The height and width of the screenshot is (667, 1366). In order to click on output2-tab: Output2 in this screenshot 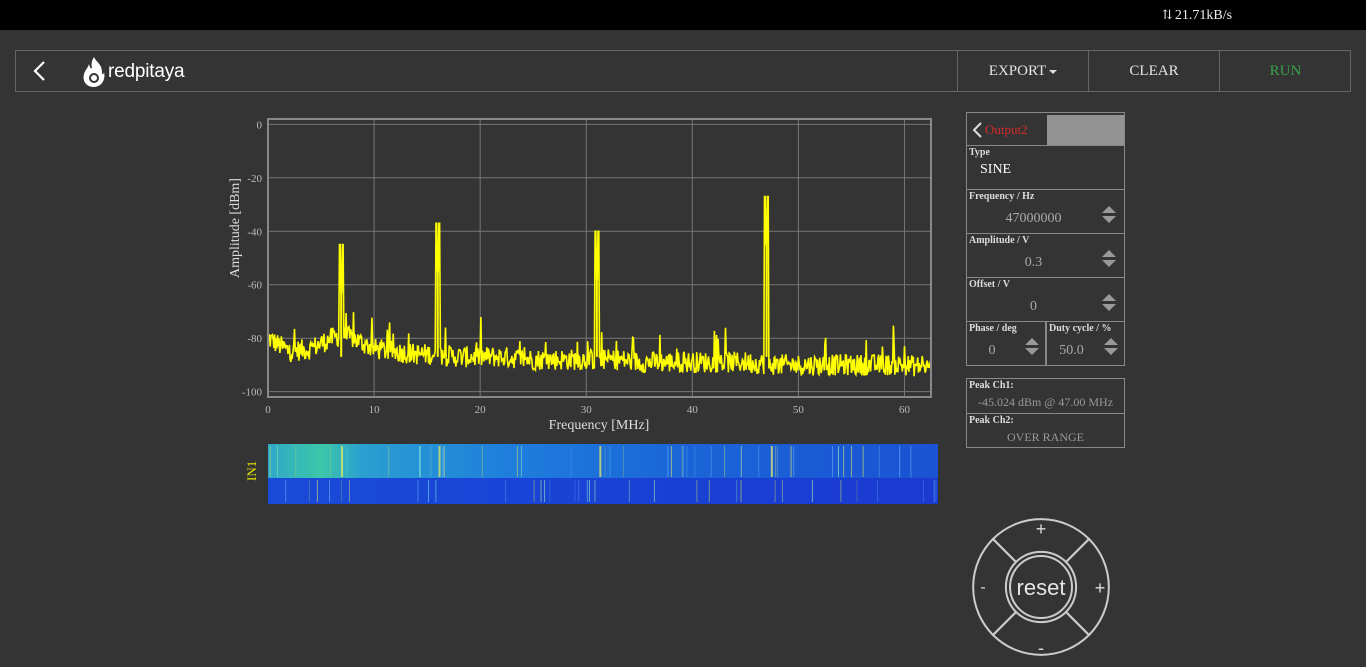, I will do `click(1007, 129)`.